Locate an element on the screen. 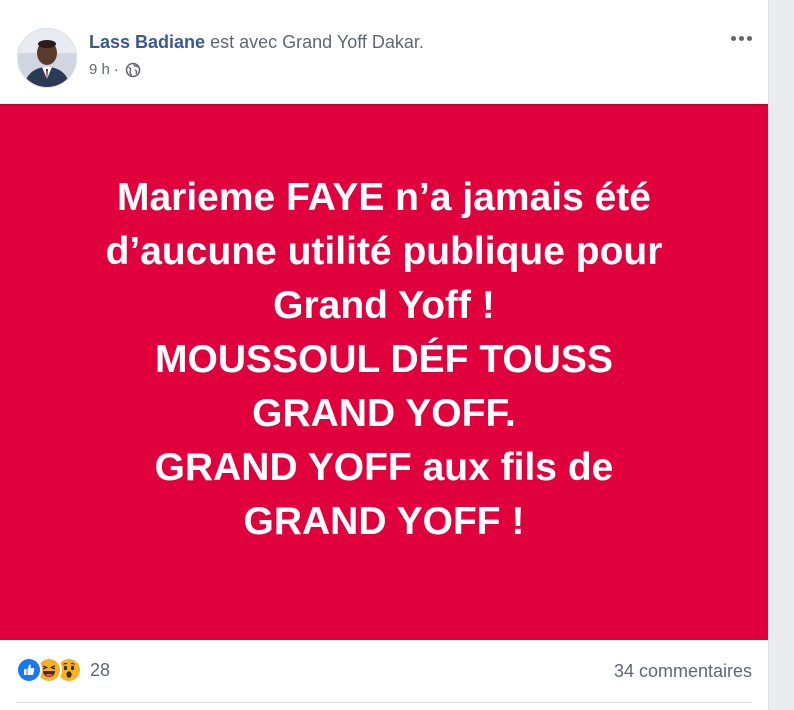  image-text-line: GRAND YOFF aux fils de is located at coordinates (384, 467).